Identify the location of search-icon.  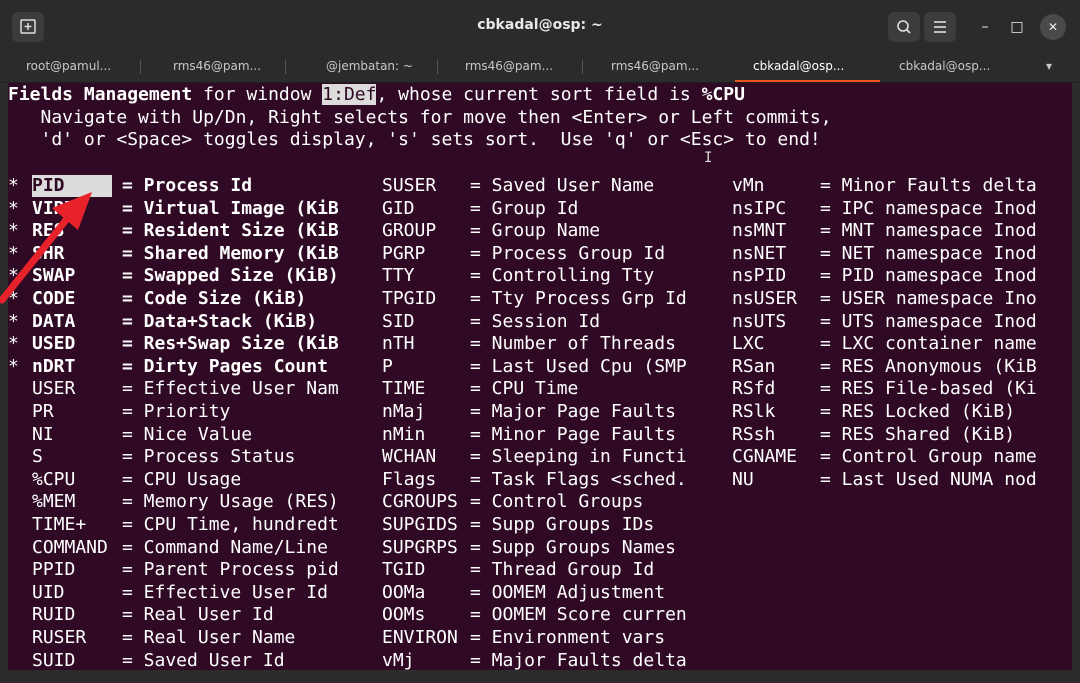
(904, 27).